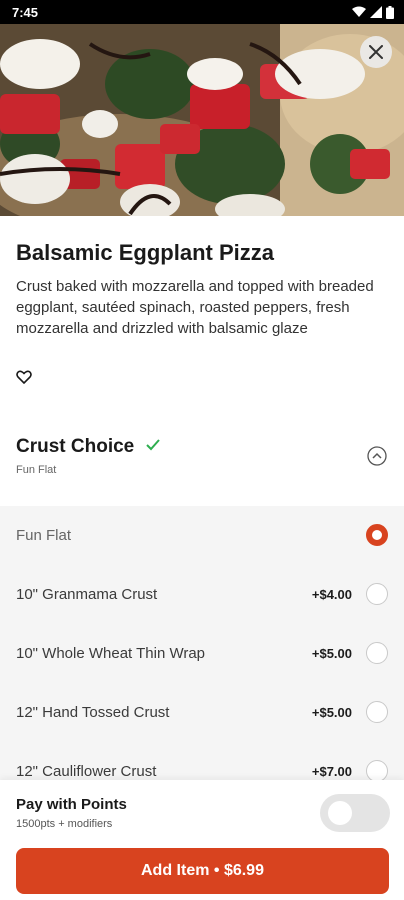  I want to click on check-icon, so click(153, 445).